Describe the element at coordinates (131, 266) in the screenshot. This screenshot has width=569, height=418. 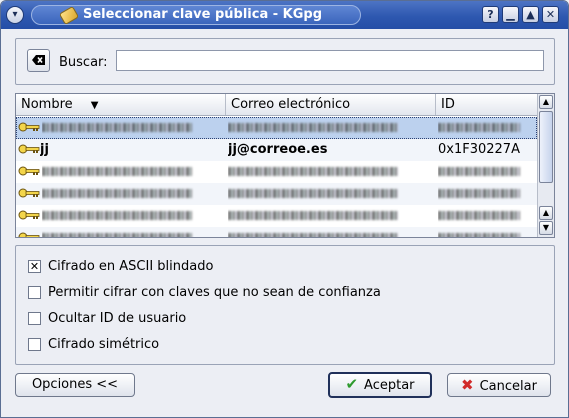
I see `ascii-armor-label: Cifrado en ASCII blindado` at that location.